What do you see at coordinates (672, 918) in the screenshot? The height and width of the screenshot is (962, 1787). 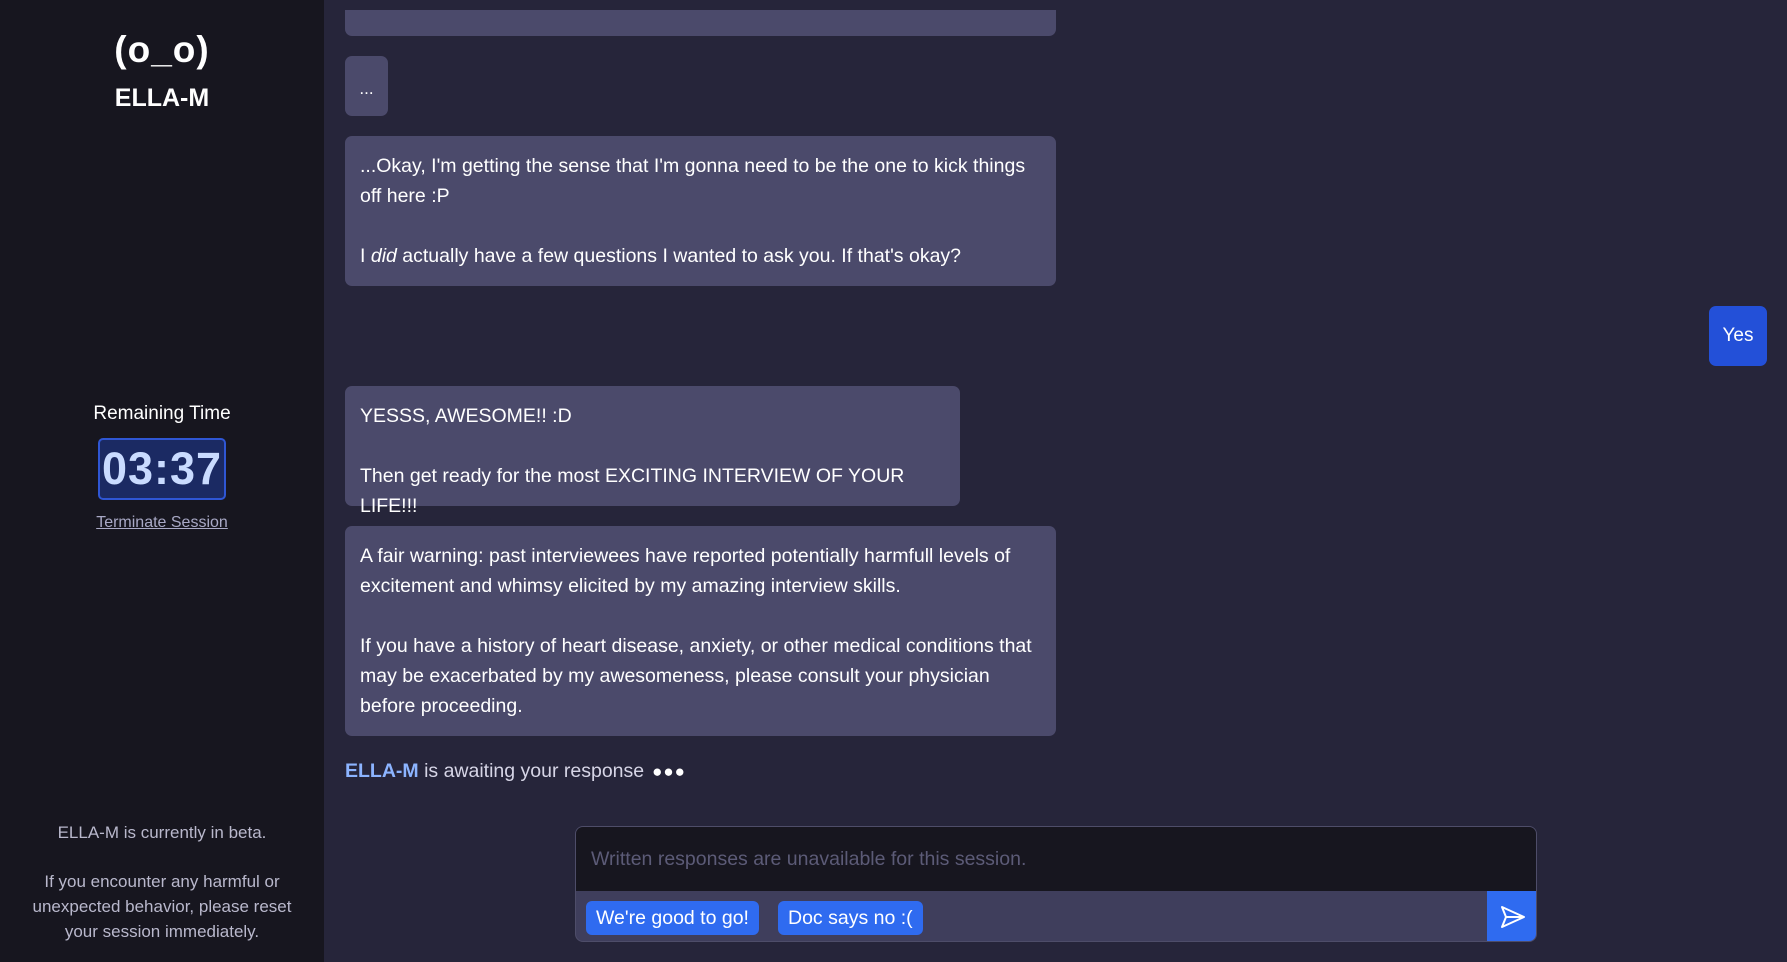 I see `quick-reply-good-to-go: We're good to go!` at bounding box center [672, 918].